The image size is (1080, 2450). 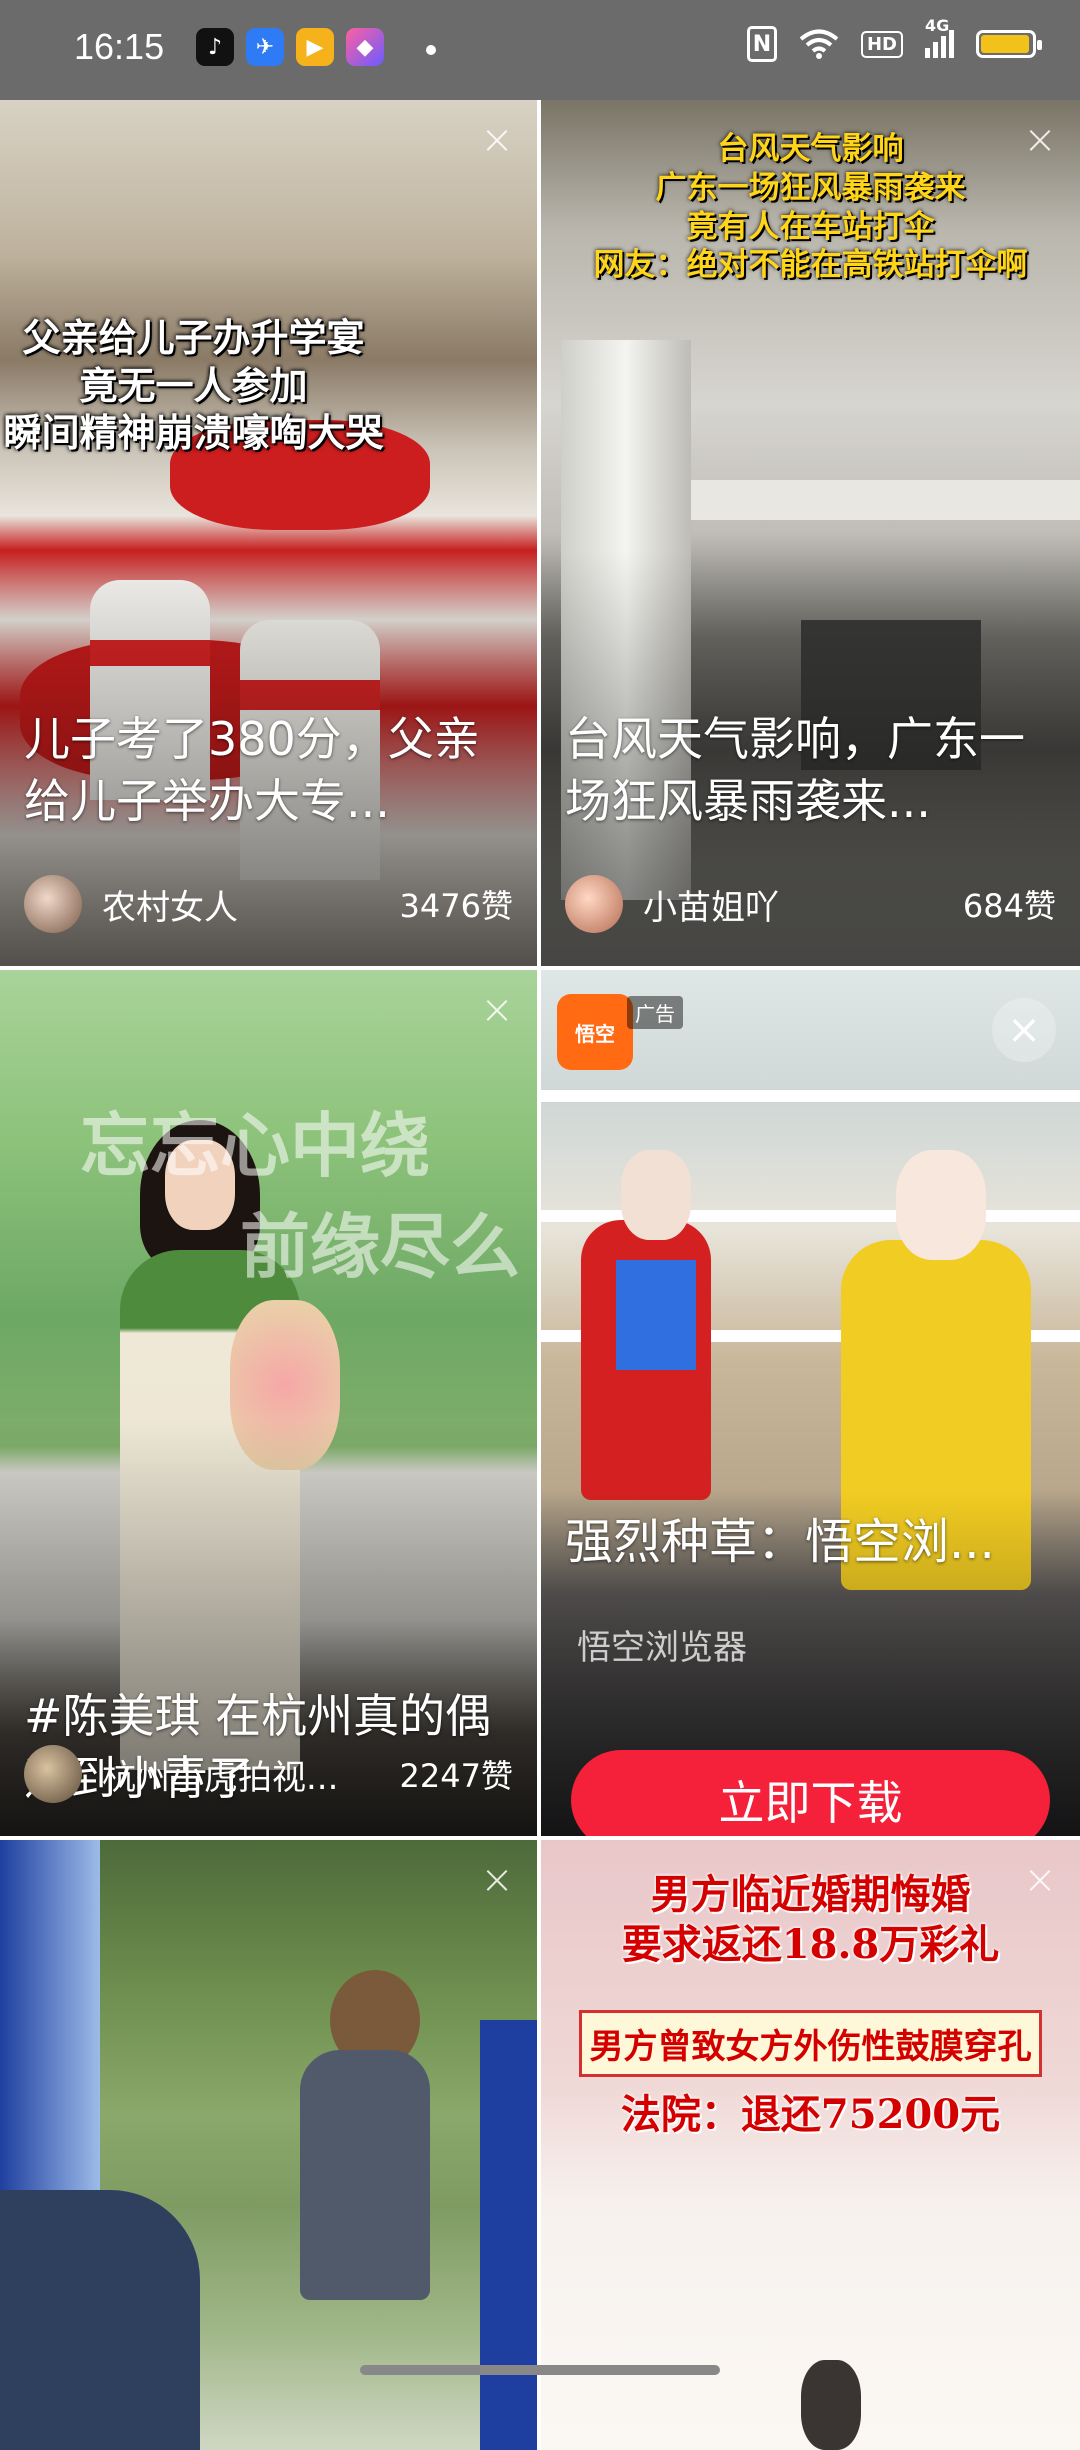 What do you see at coordinates (655, 1012) in the screenshot?
I see `ad-label: 广告` at bounding box center [655, 1012].